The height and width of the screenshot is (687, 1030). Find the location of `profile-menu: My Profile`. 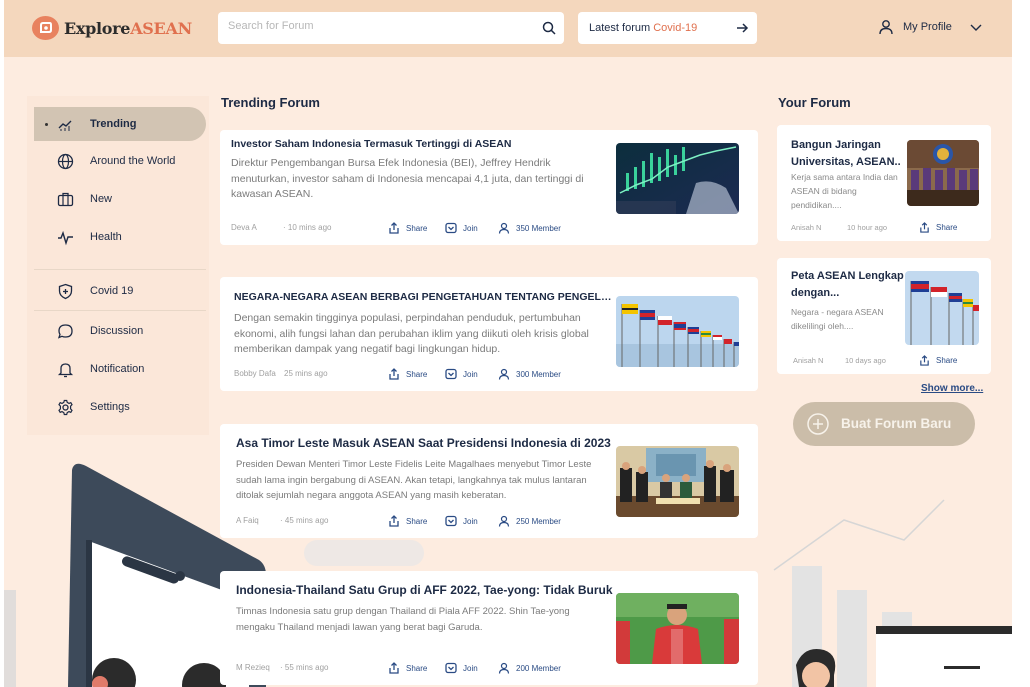

profile-menu: My Profile is located at coordinates (930, 27).